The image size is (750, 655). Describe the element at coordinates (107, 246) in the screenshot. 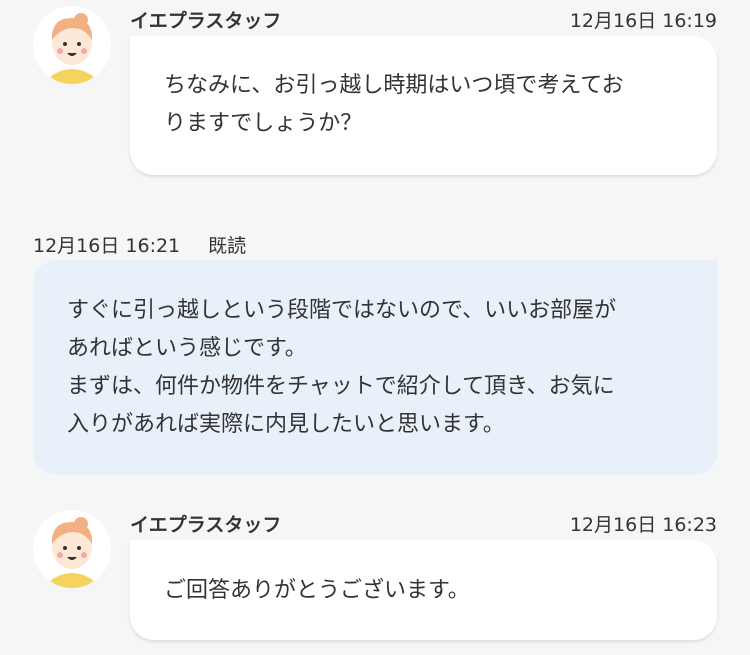

I see `message-timestamp: 12月16日 16:21` at that location.